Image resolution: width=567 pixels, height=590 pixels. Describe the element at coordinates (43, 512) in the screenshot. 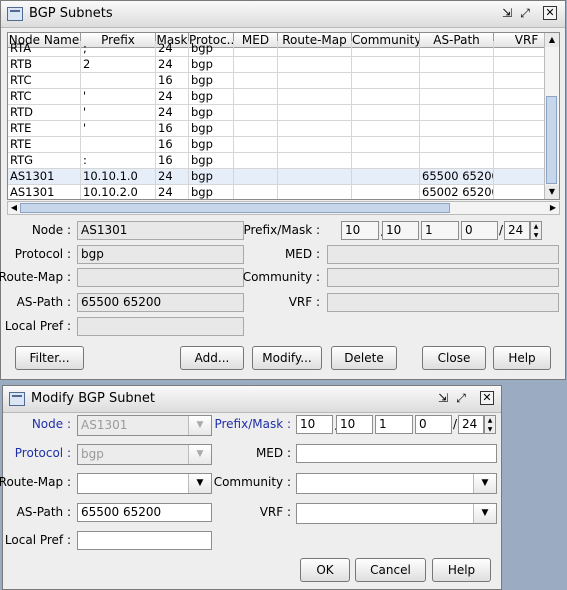

I see `dlg-aspath-label: AS-Path :` at that location.